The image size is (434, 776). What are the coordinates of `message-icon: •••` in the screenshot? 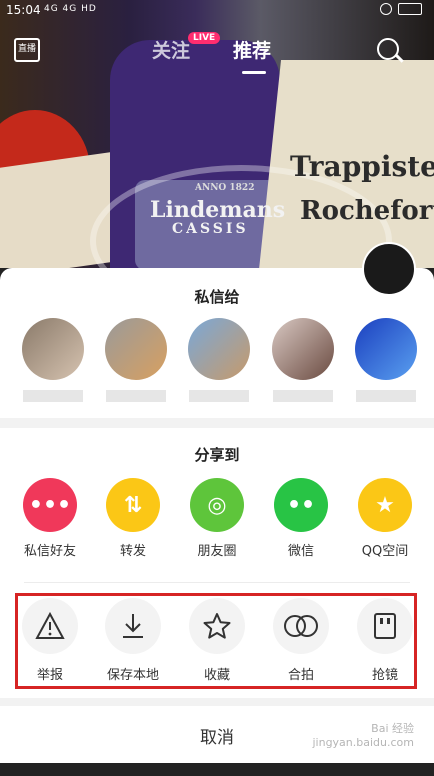 It's located at (50, 505).